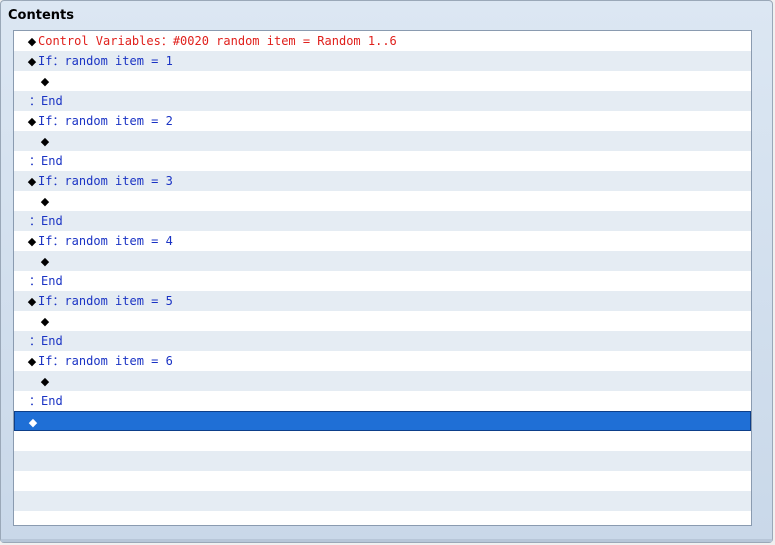 This screenshot has width=775, height=545. I want to click on list-item-selected: ◆, so click(382, 421).